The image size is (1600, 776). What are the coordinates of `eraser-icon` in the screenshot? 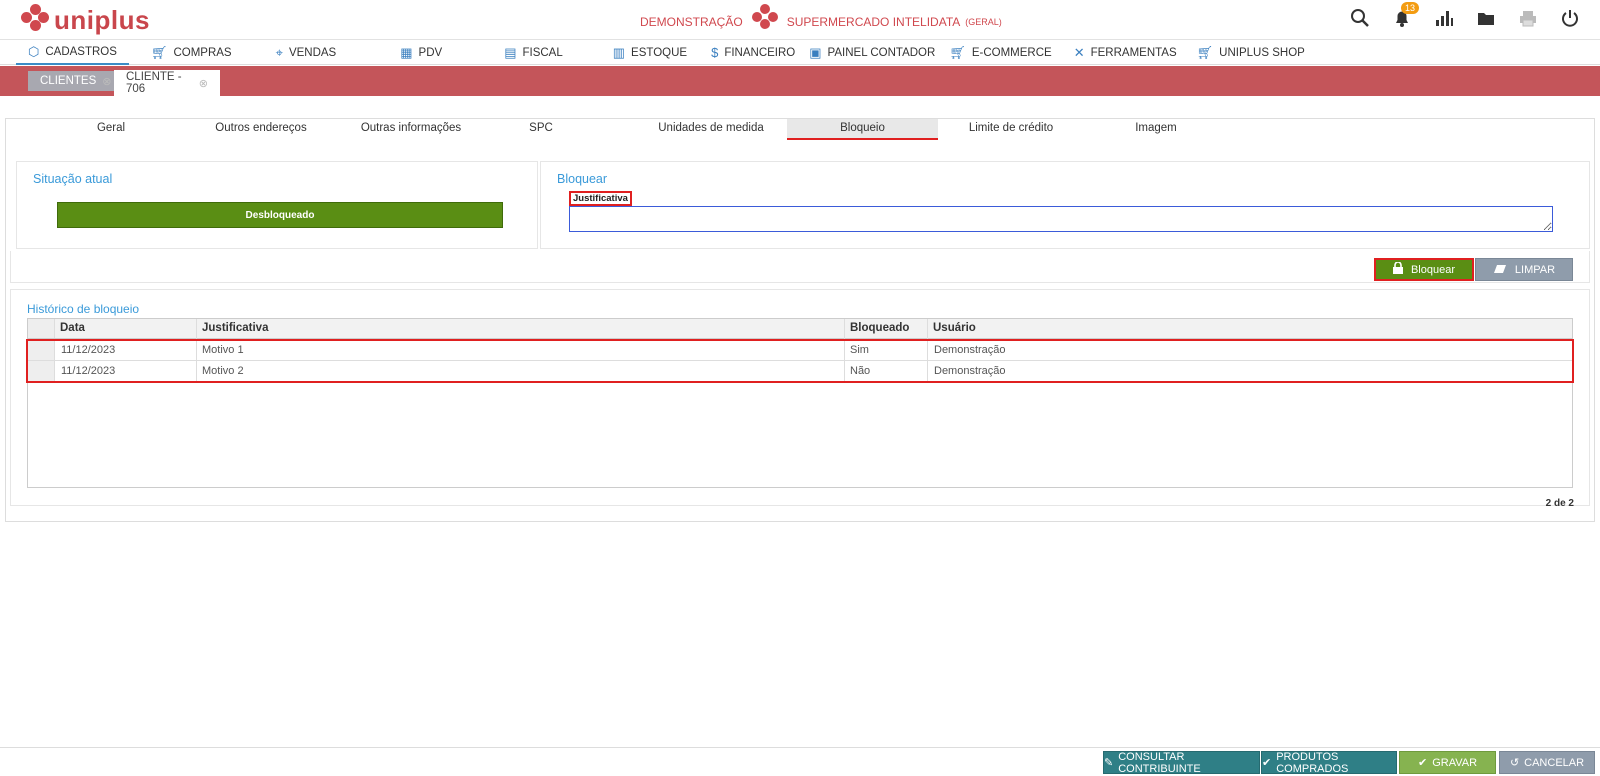 It's located at (1500, 270).